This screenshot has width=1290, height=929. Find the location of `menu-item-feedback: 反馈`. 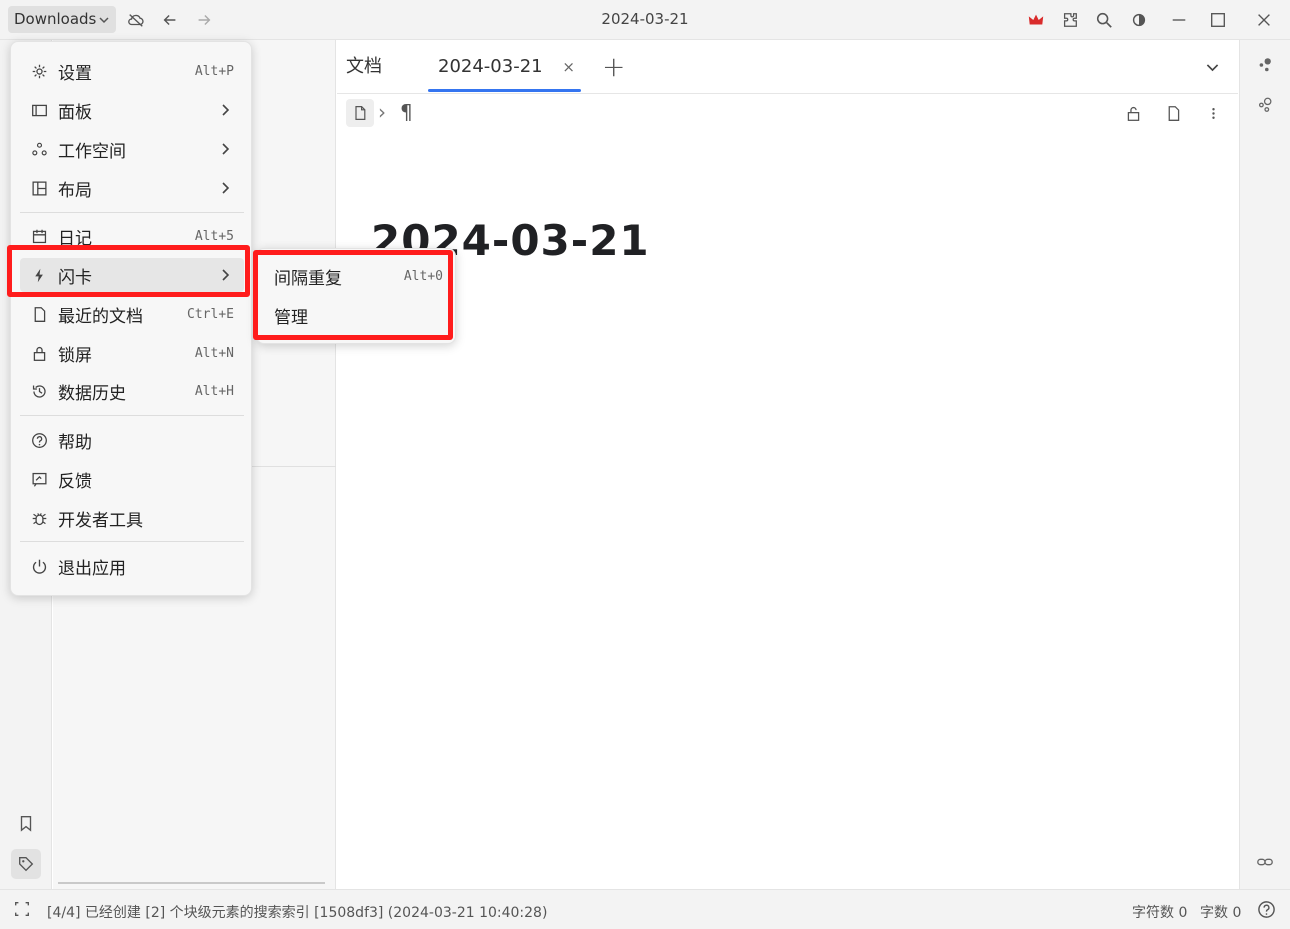

menu-item-feedback: 反馈 is located at coordinates (132, 479).